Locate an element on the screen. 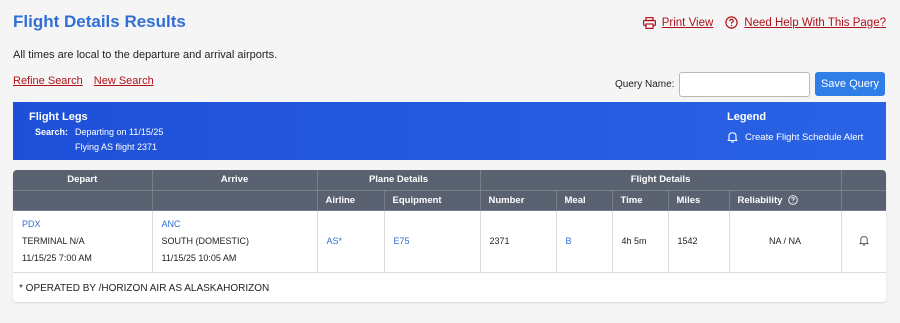  subheader-time: Time is located at coordinates (640, 200).